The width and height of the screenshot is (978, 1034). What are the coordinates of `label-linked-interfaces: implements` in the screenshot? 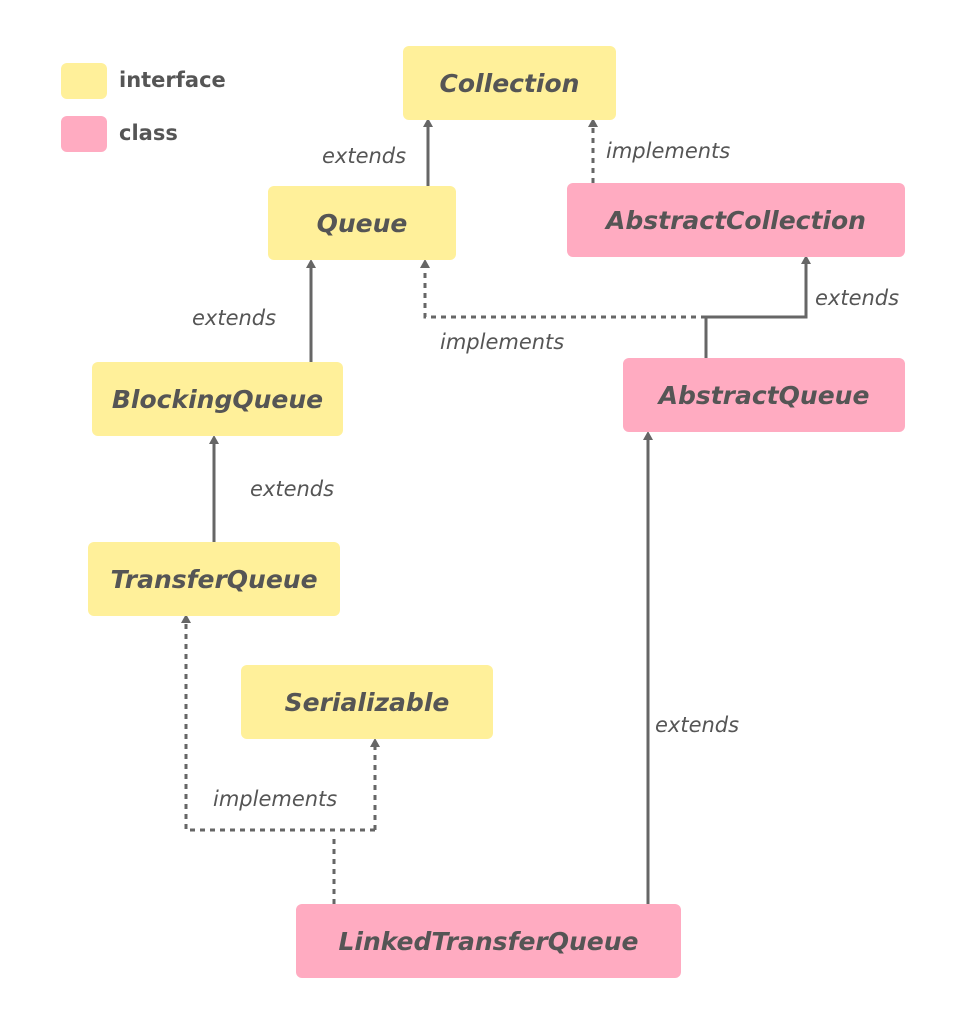 It's located at (275, 799).